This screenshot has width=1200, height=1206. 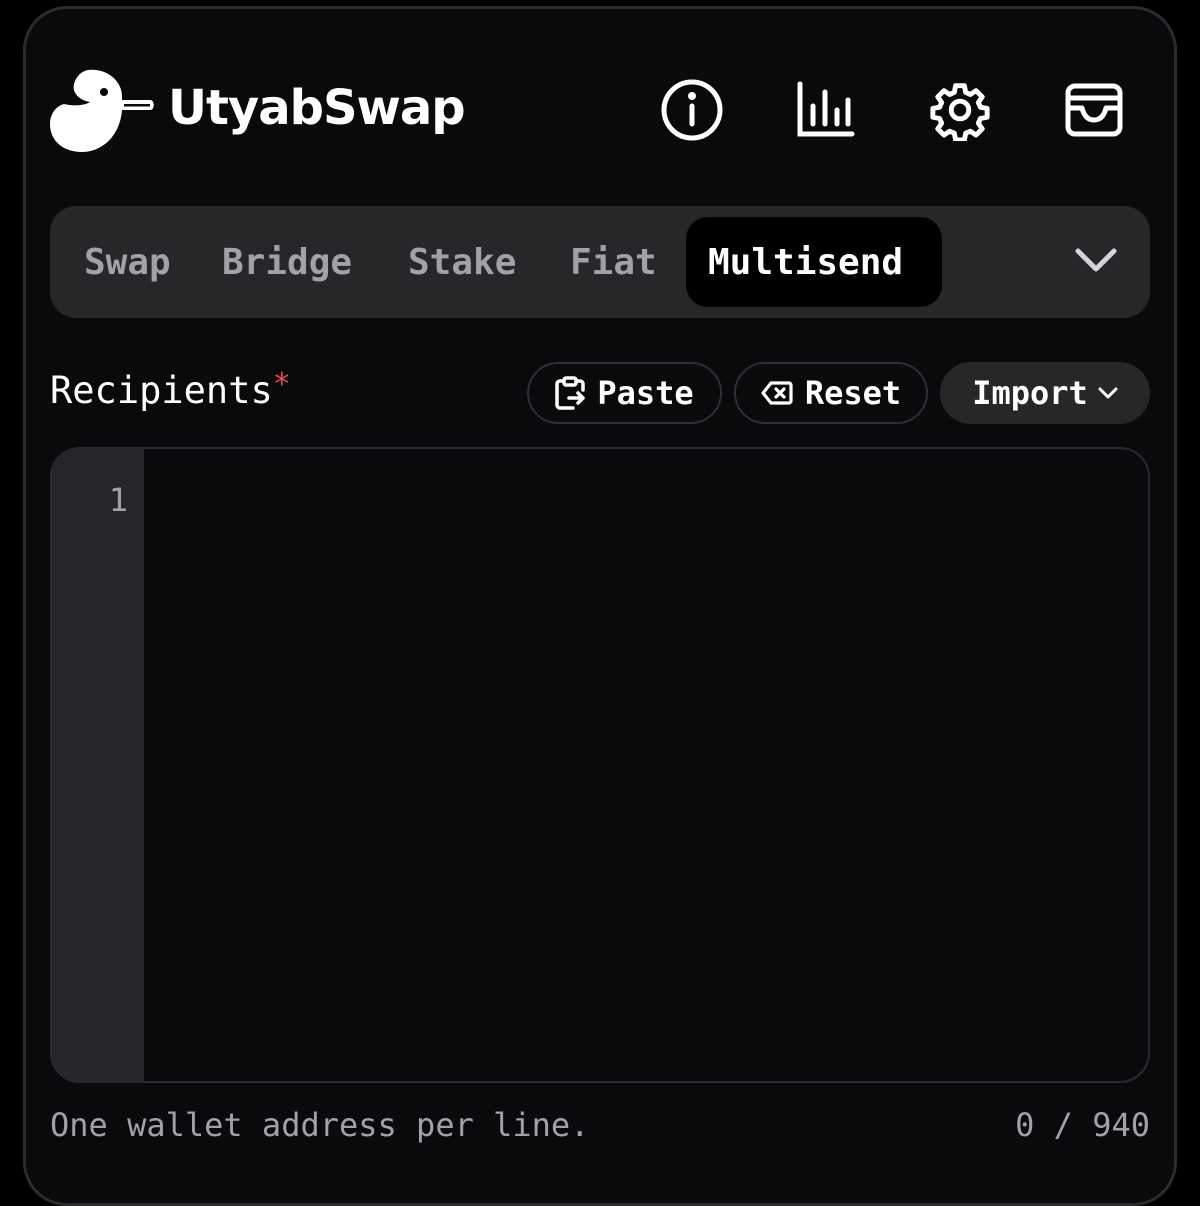 What do you see at coordinates (103, 110) in the screenshot?
I see `duck-logo-icon` at bounding box center [103, 110].